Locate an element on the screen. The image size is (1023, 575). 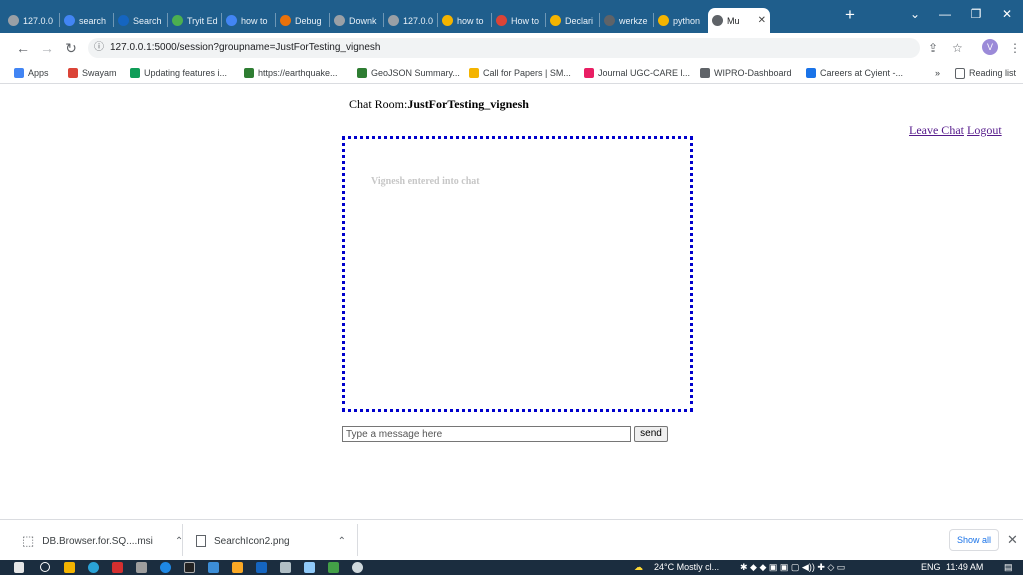
clock: 11:49 AM is located at coordinates (964, 567).